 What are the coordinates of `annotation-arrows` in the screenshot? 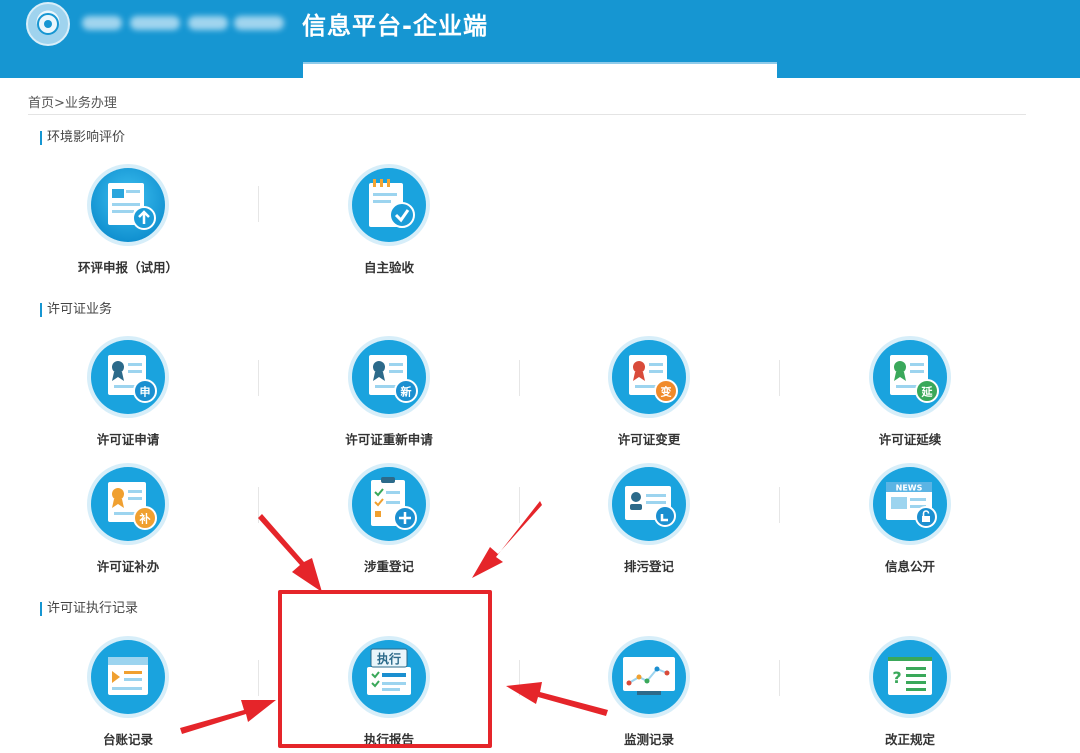 It's located at (394, 617).